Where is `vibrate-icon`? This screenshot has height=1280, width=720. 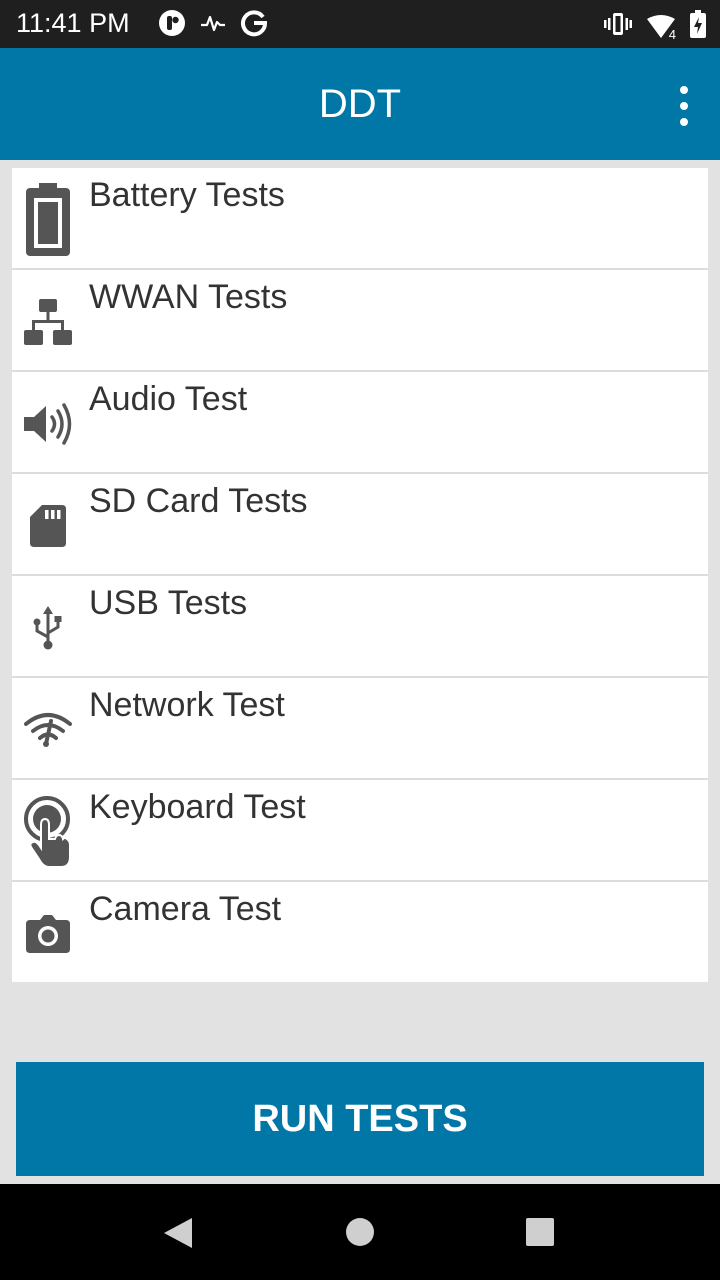 vibrate-icon is located at coordinates (618, 26).